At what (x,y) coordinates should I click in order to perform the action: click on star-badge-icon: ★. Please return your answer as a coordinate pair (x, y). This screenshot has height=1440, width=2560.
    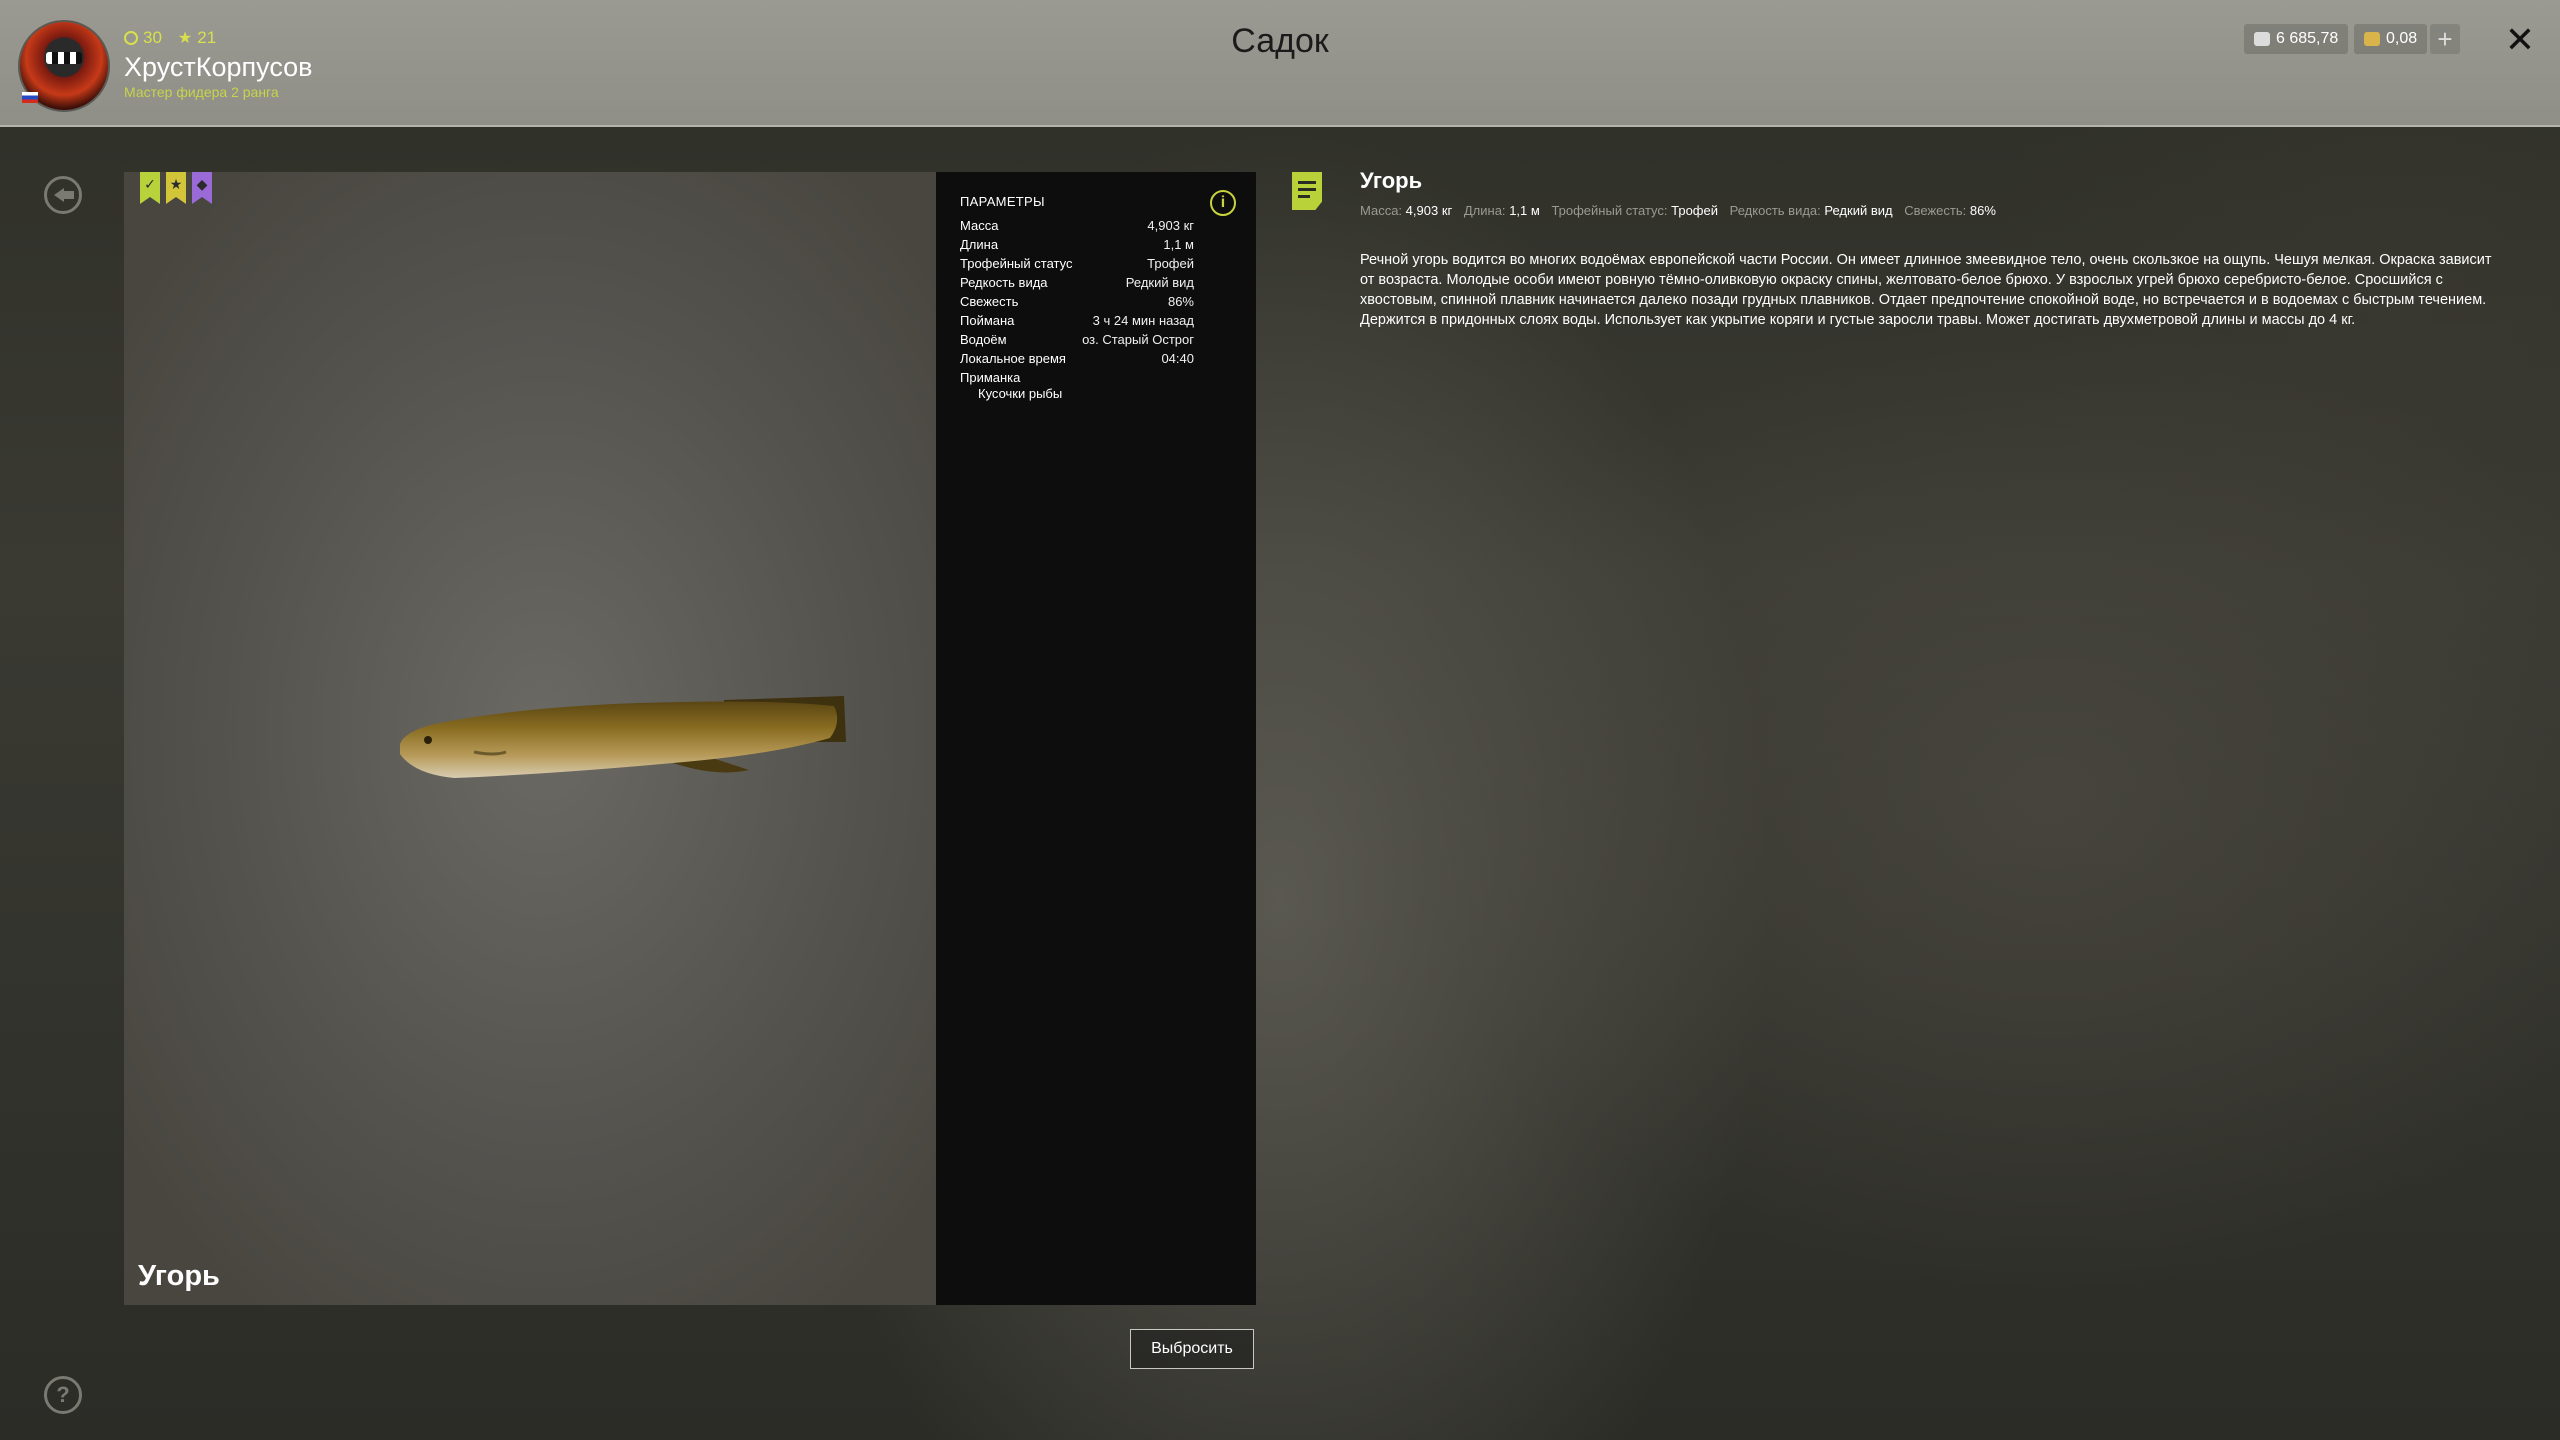
    Looking at the image, I should click on (176, 188).